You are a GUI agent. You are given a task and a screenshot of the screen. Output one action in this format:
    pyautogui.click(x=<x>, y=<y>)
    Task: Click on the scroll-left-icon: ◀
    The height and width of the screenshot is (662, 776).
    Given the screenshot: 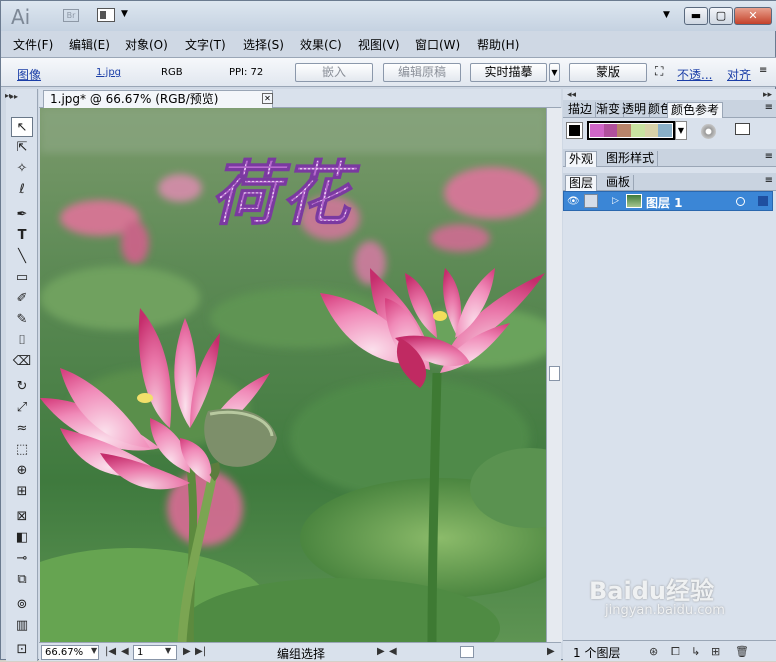 What is the action you would take?
    pyautogui.click(x=393, y=651)
    